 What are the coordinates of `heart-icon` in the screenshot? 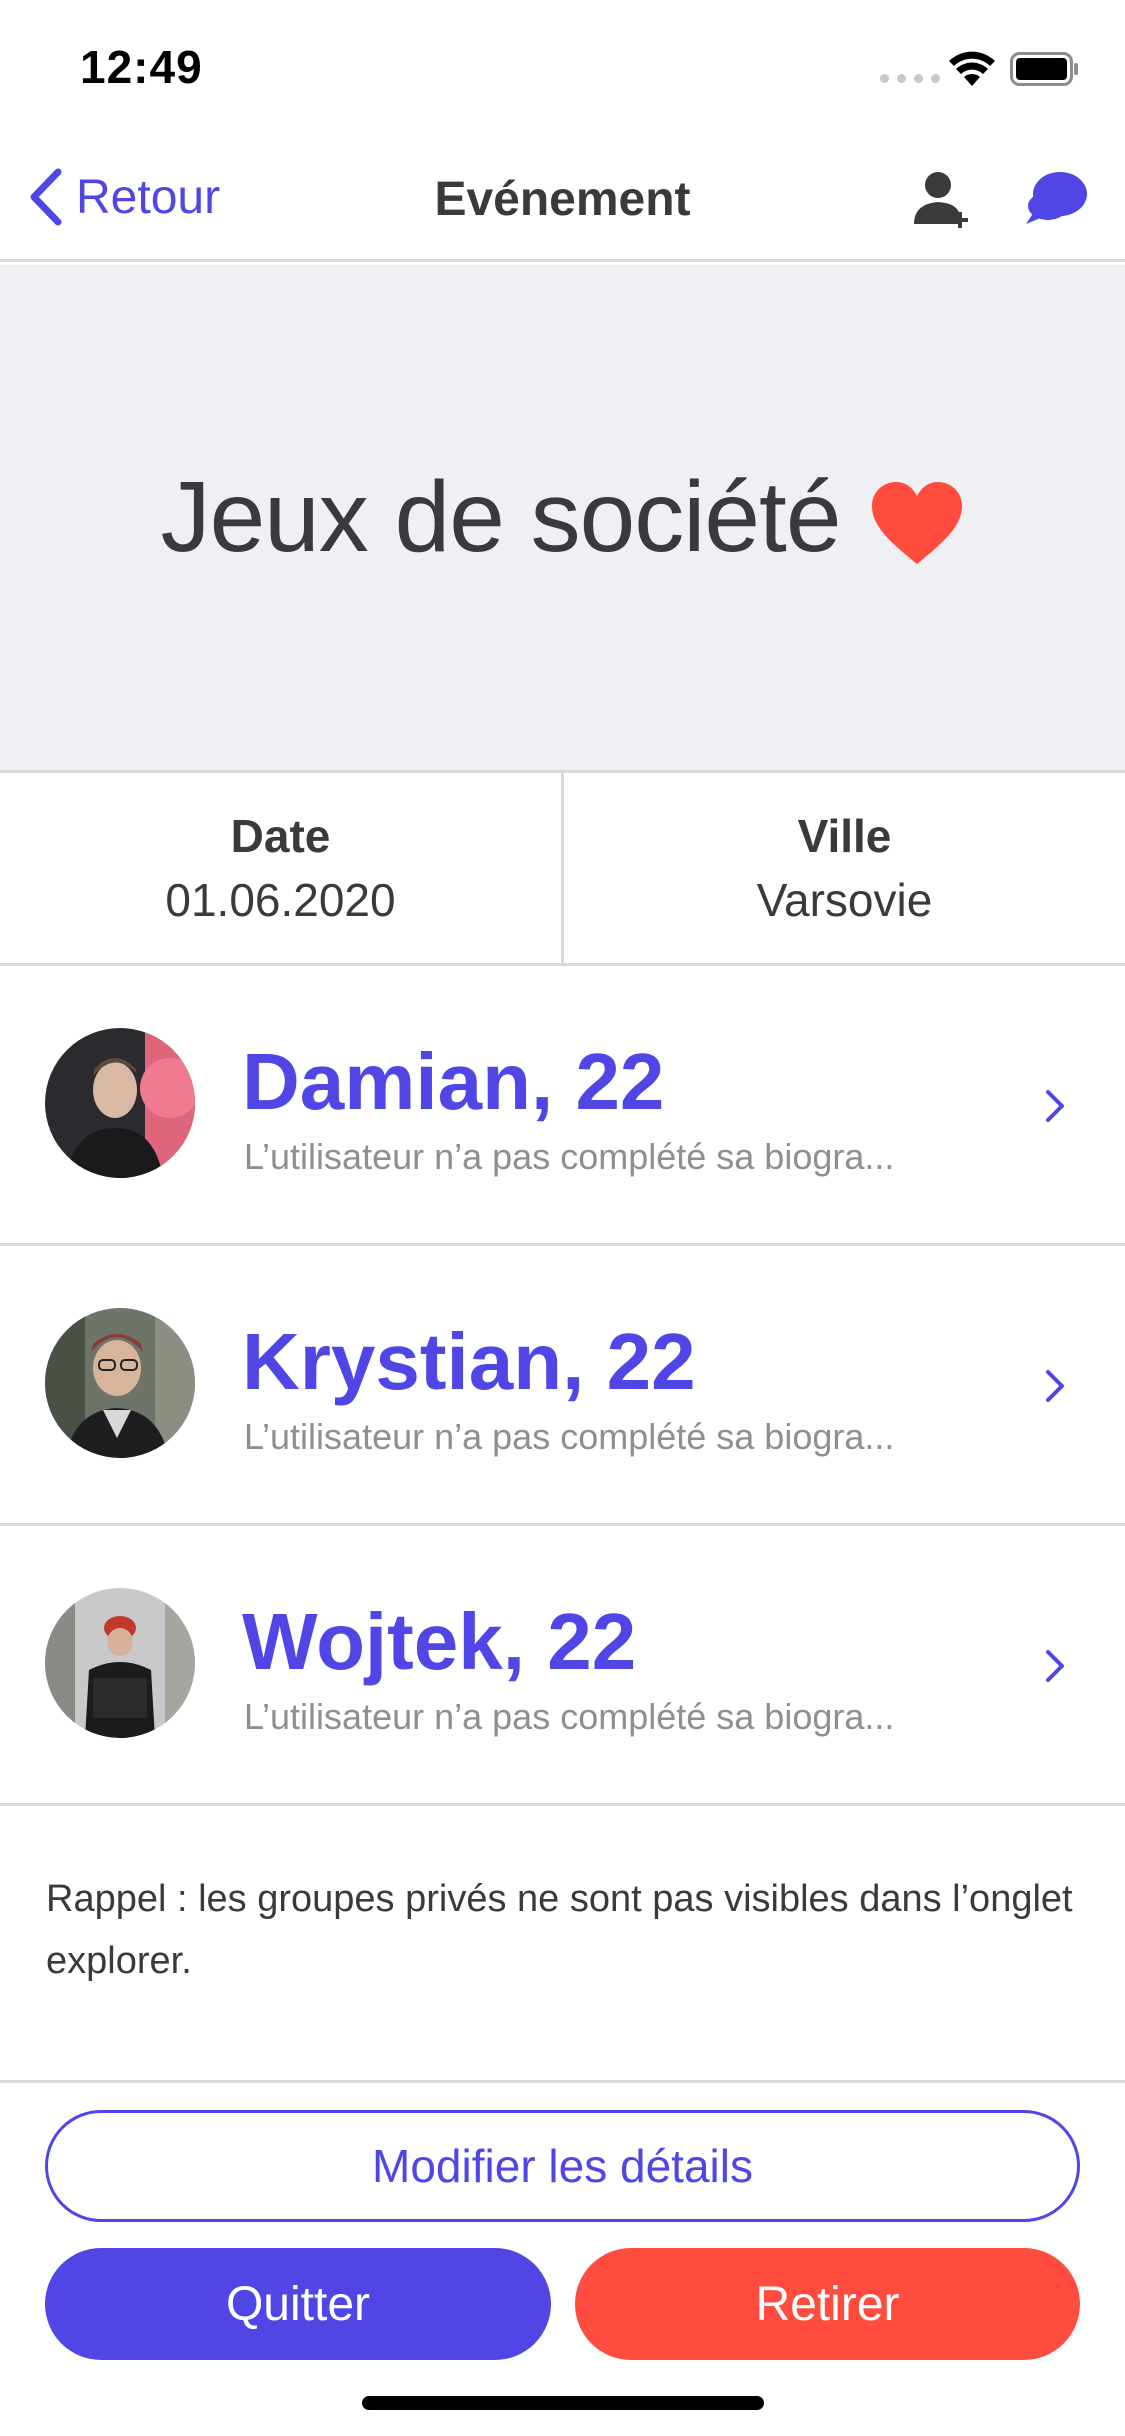 It's located at (917, 522).